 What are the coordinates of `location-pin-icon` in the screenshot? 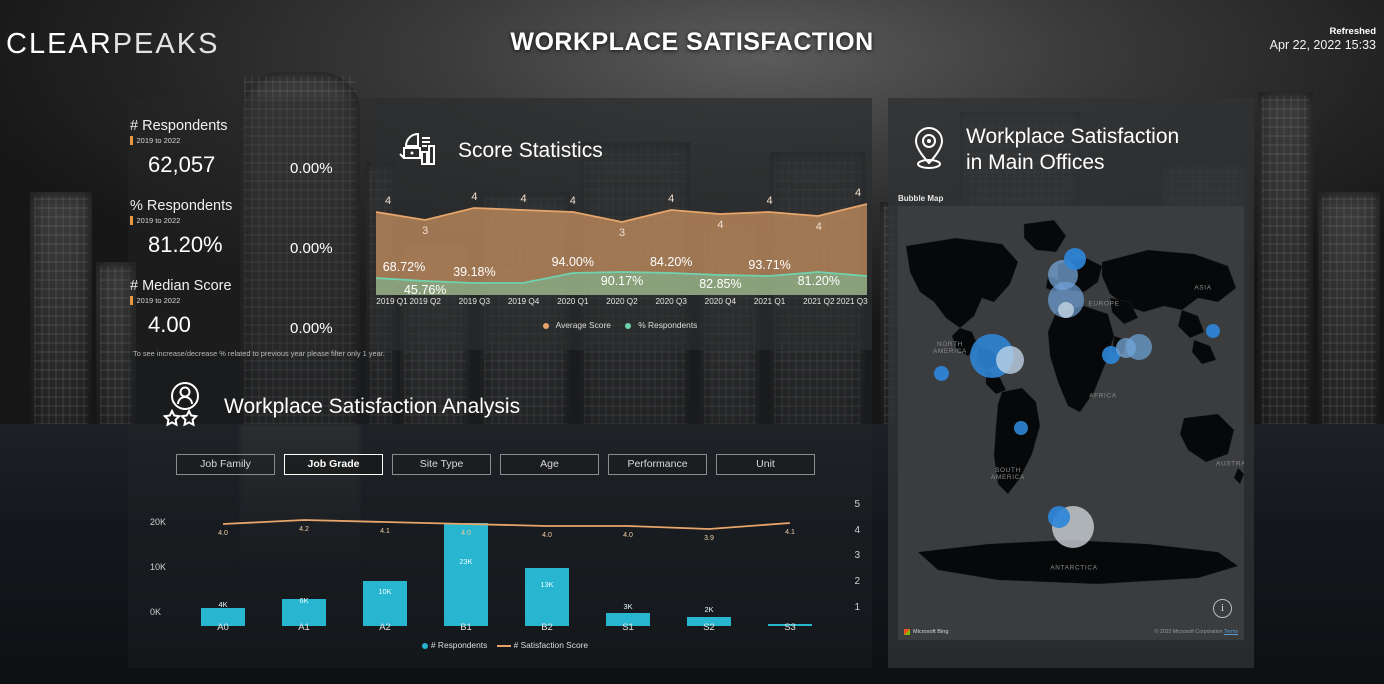 It's located at (929, 149).